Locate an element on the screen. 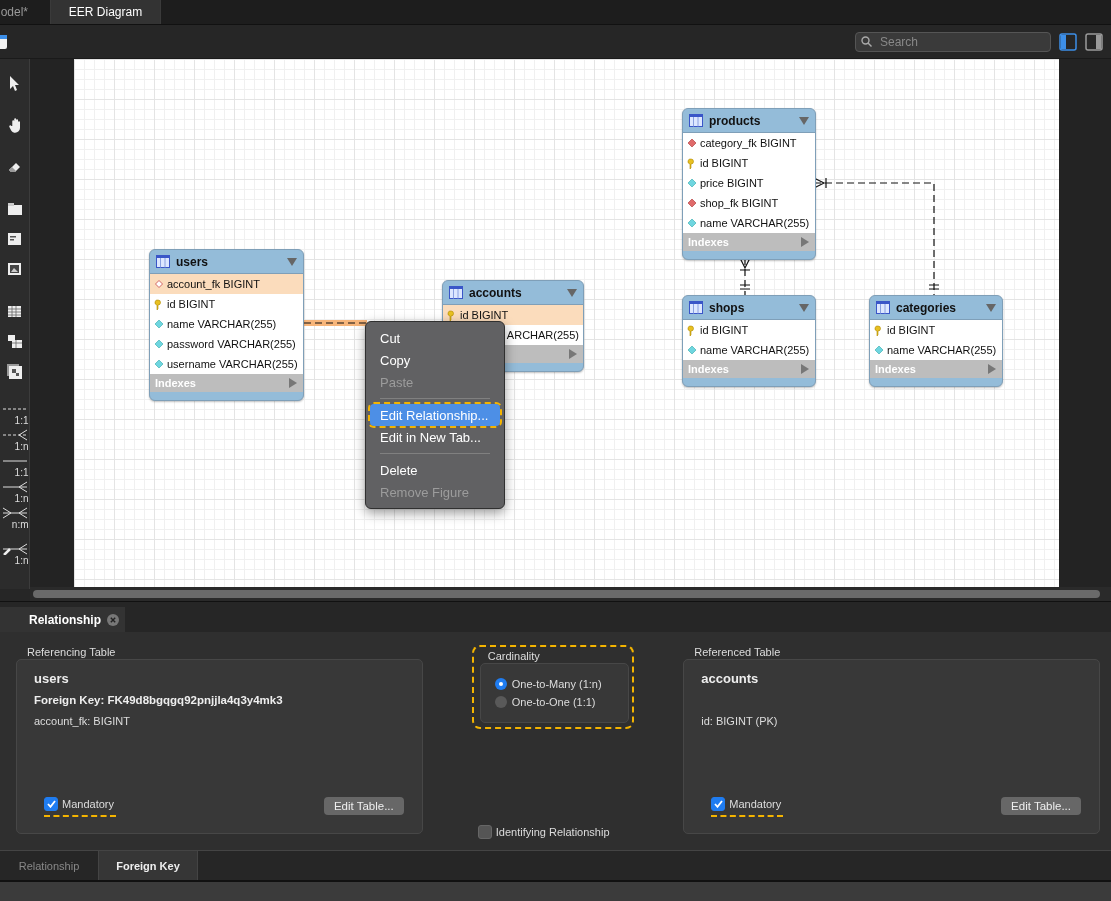 This screenshot has width=1111, height=901. table-title: accounts is located at coordinates (730, 679).